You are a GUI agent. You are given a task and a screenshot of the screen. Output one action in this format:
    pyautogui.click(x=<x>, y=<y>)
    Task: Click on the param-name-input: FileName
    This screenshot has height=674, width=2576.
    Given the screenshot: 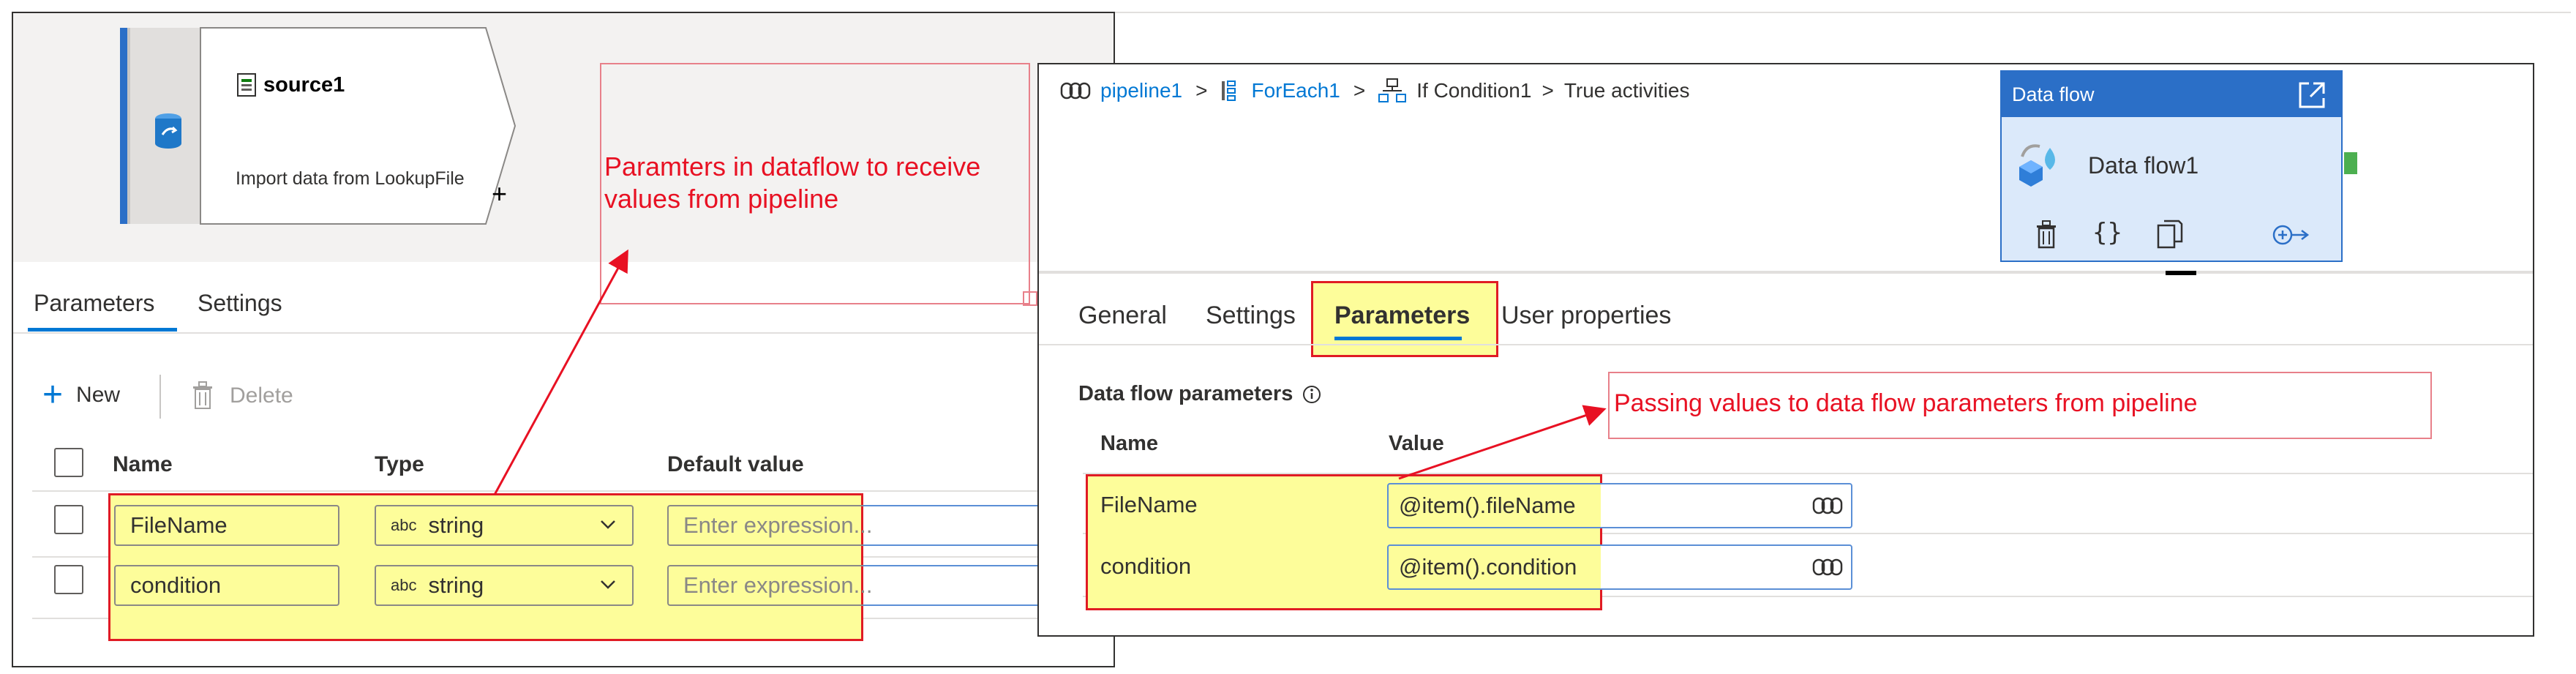 What is the action you would take?
    pyautogui.click(x=227, y=525)
    